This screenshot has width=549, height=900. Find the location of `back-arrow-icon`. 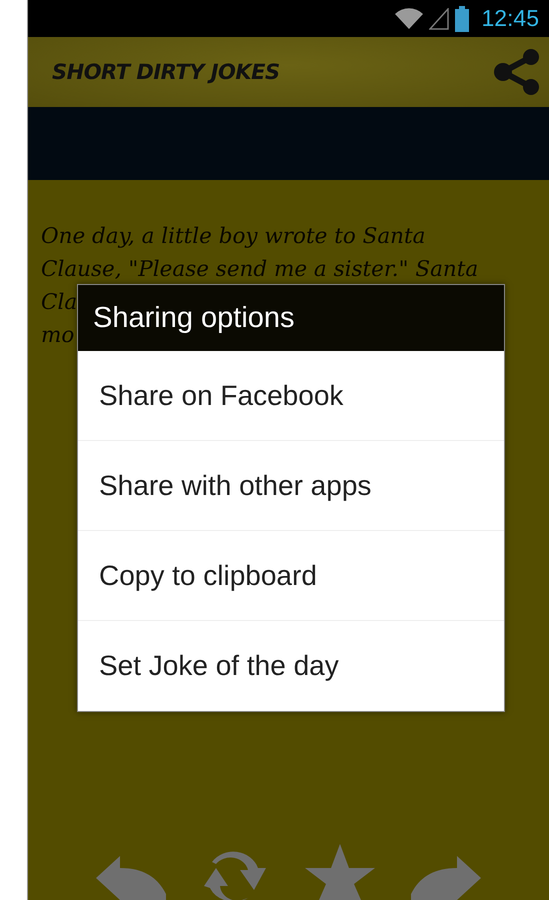

back-arrow-icon is located at coordinates (131, 878).